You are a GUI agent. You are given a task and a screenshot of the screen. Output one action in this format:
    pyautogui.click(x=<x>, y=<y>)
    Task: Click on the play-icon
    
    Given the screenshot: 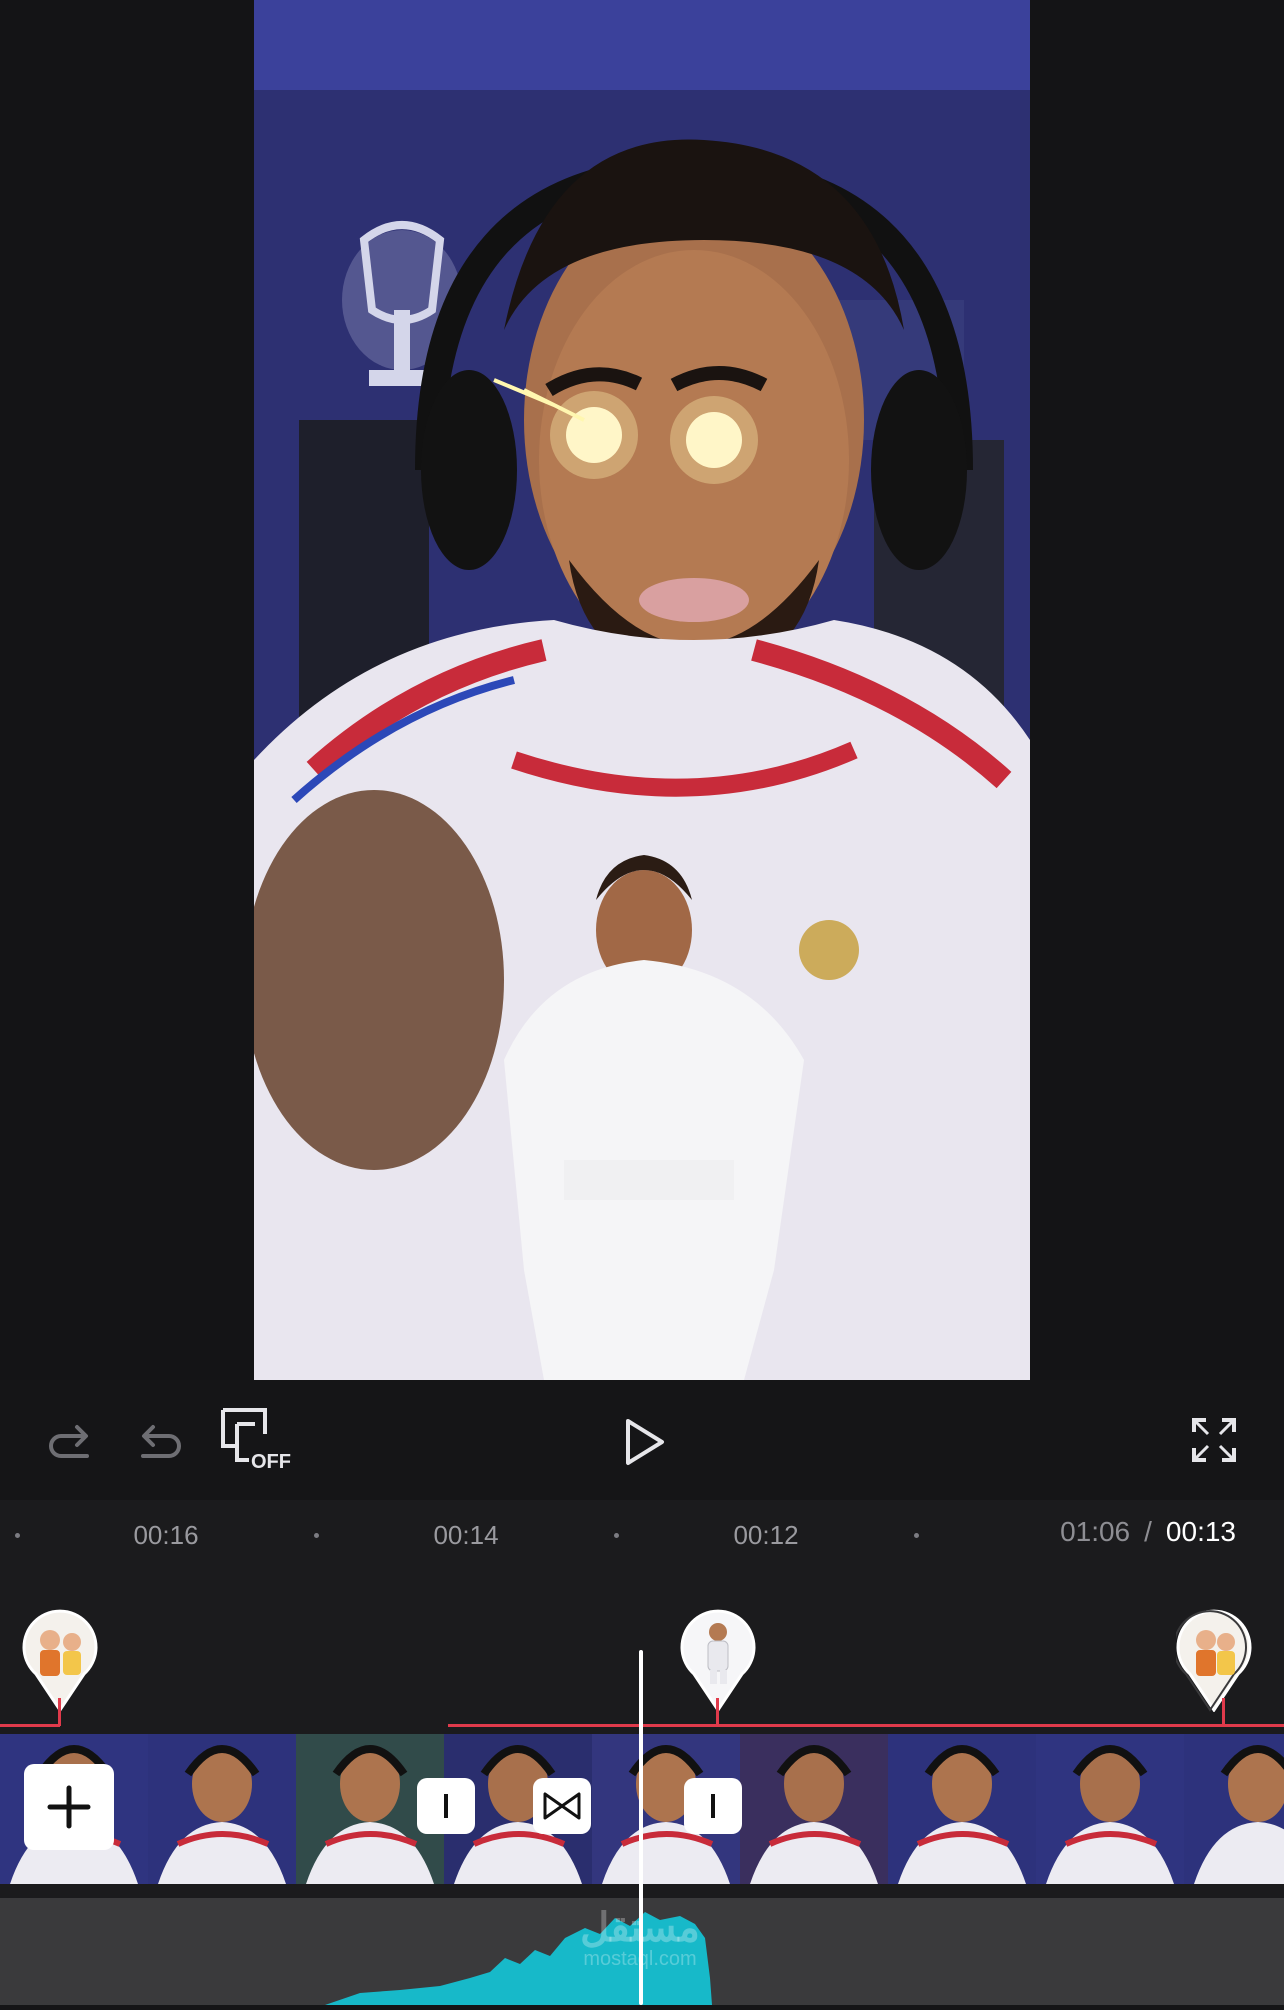 What is the action you would take?
    pyautogui.click(x=645, y=1442)
    